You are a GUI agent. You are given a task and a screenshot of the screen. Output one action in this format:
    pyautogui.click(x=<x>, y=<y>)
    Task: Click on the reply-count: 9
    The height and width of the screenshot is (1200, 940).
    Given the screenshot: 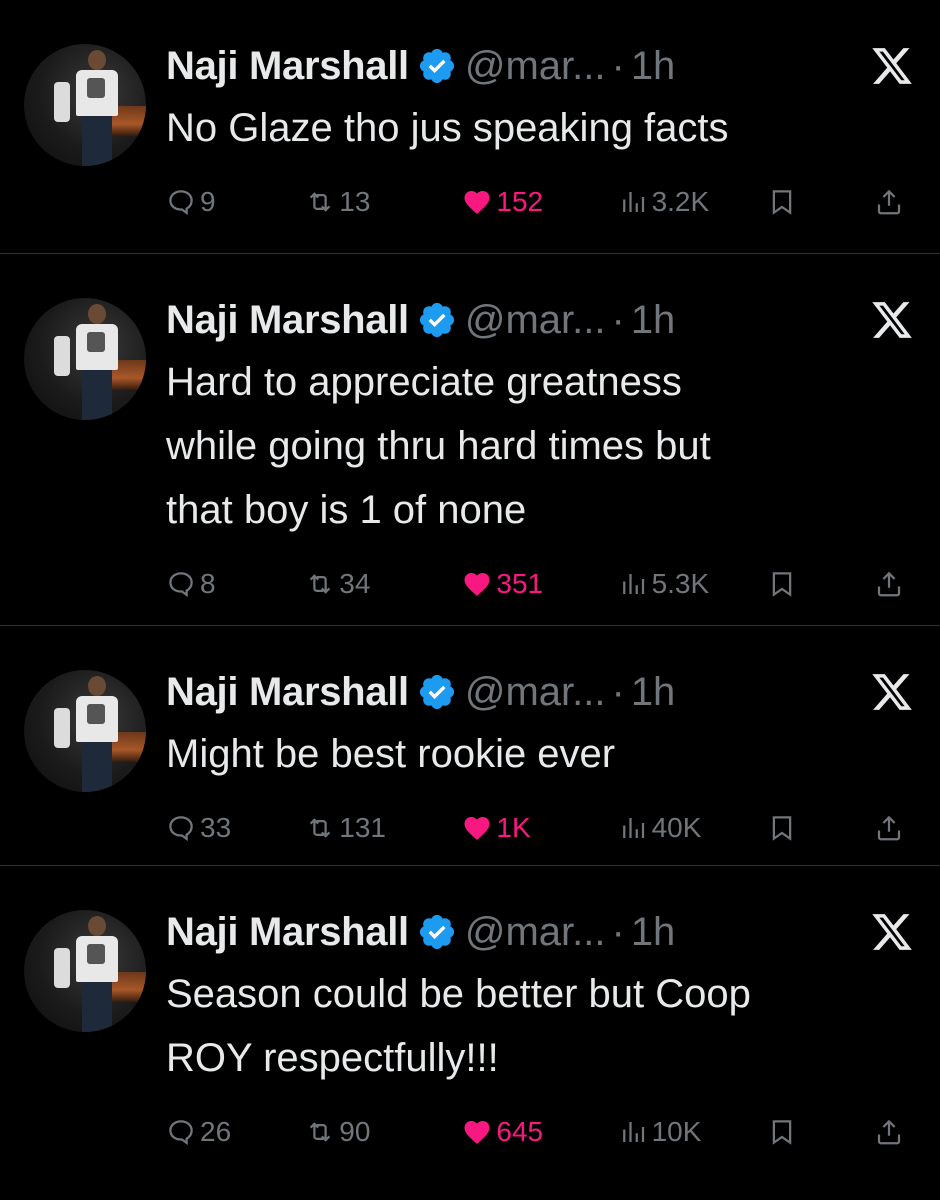 What is the action you would take?
    pyautogui.click(x=208, y=201)
    